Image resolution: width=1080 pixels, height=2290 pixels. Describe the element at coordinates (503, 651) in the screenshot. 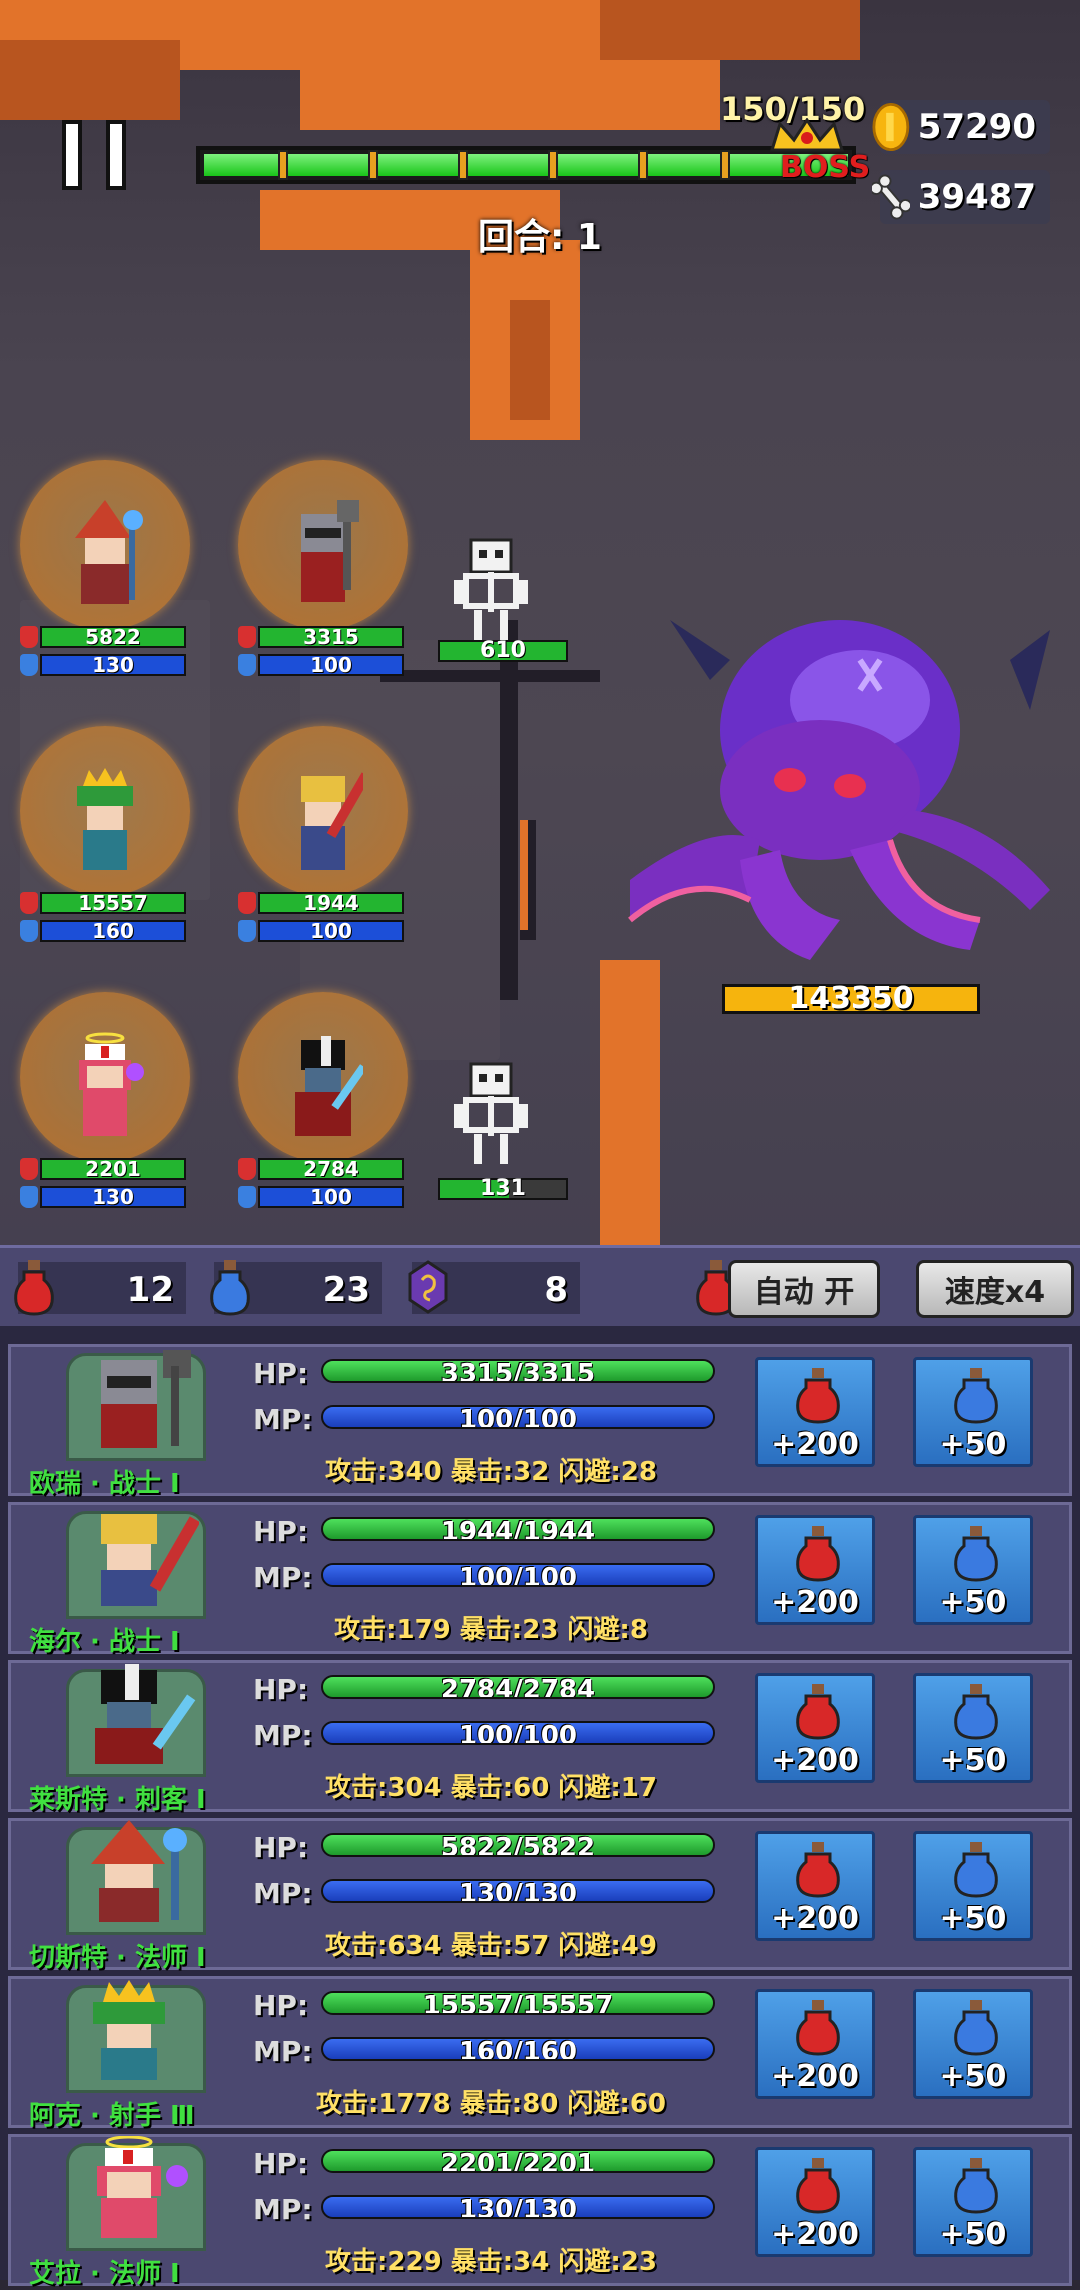

I see `enemy-hp-bar: 610` at that location.